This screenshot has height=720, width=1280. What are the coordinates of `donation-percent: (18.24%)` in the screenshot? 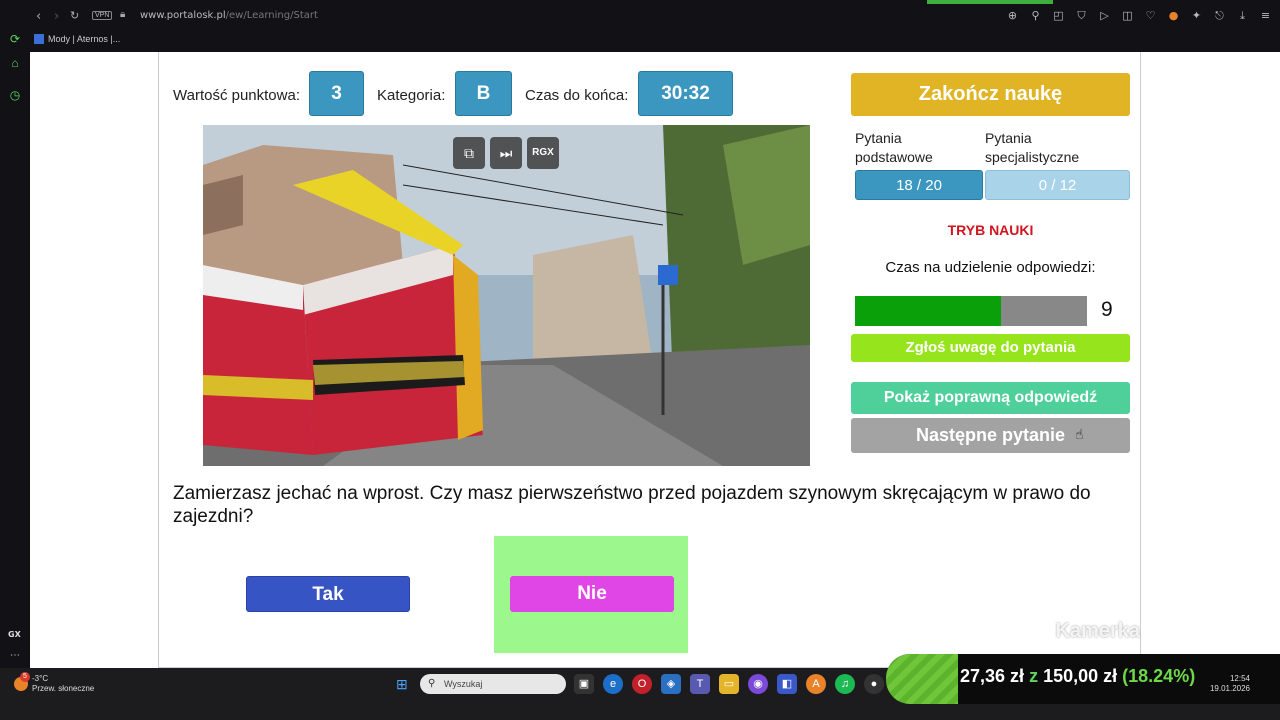 It's located at (1159, 676).